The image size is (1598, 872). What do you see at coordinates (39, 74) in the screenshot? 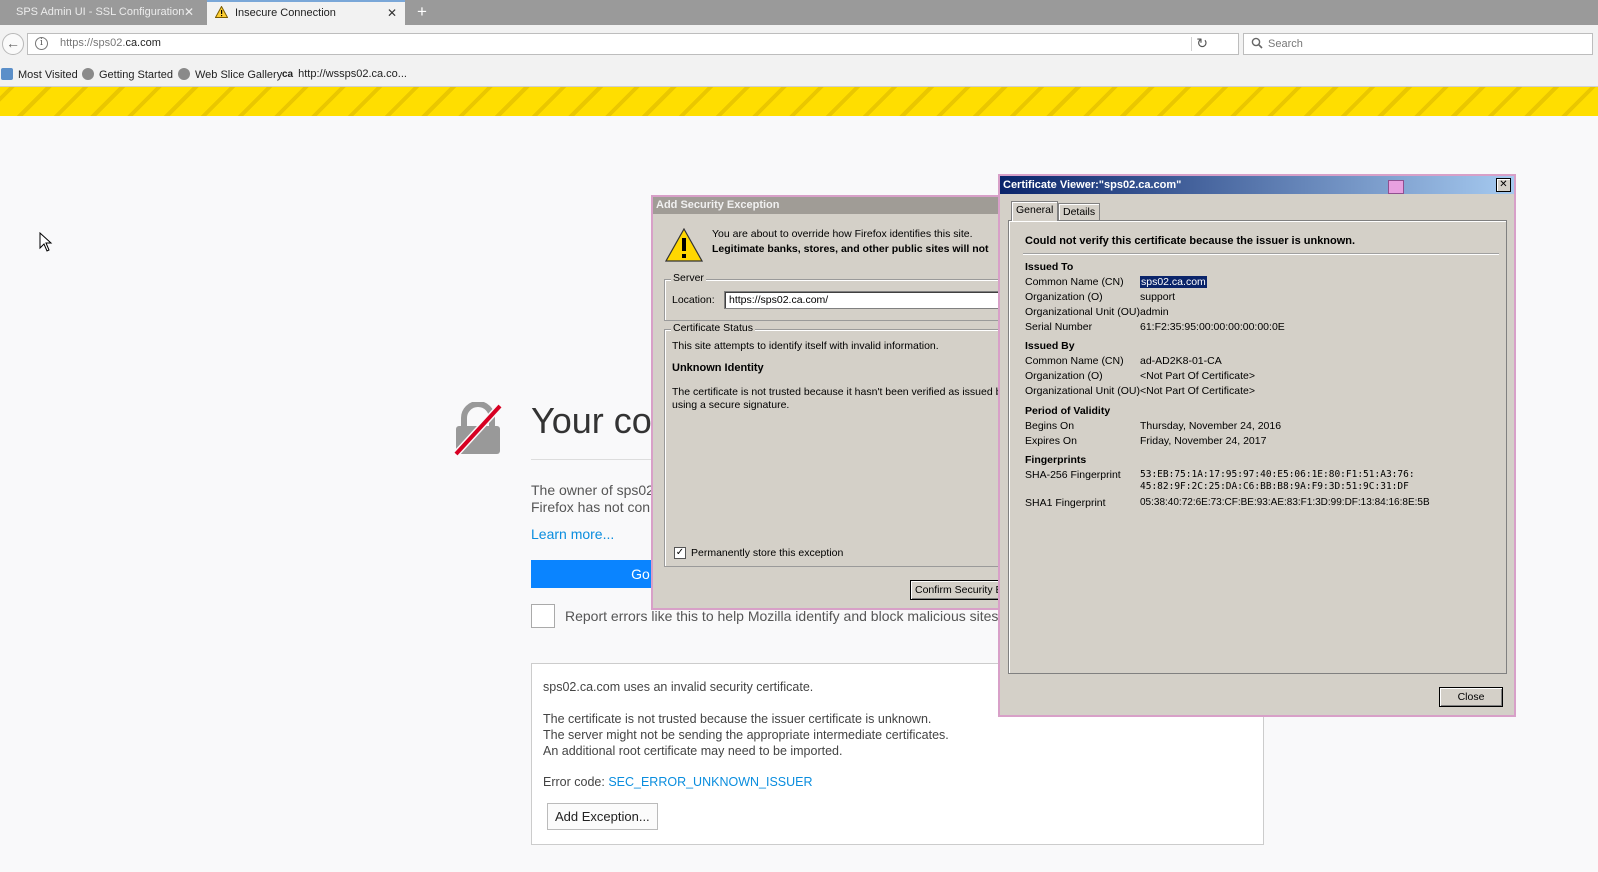
I see `bookmark-most-visited: Most Visited` at bounding box center [39, 74].